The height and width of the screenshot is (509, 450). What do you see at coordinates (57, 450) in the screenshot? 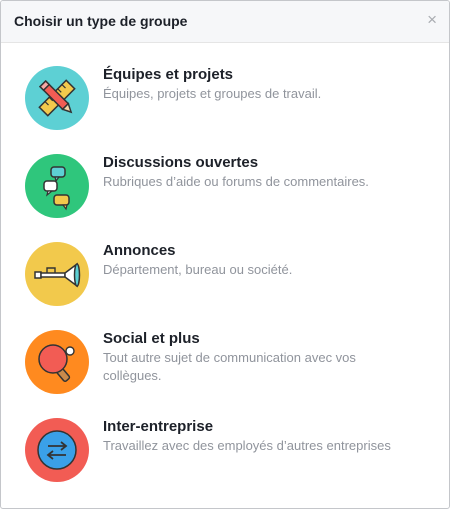
I see `exchange-arrows-icon` at bounding box center [57, 450].